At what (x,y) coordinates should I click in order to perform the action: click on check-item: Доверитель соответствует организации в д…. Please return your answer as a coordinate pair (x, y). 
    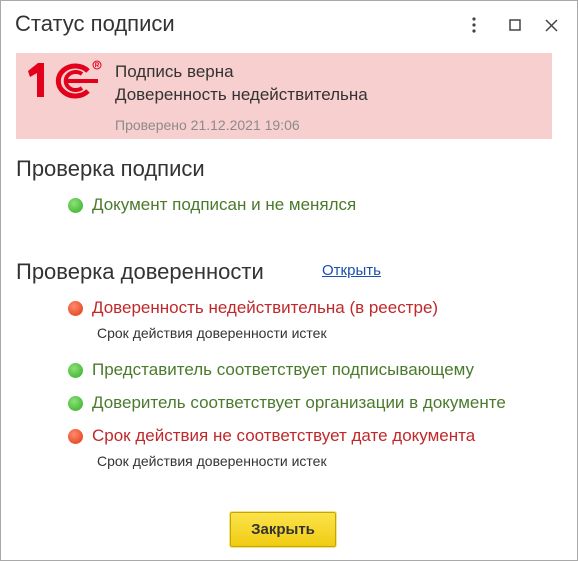
    Looking at the image, I should click on (287, 403).